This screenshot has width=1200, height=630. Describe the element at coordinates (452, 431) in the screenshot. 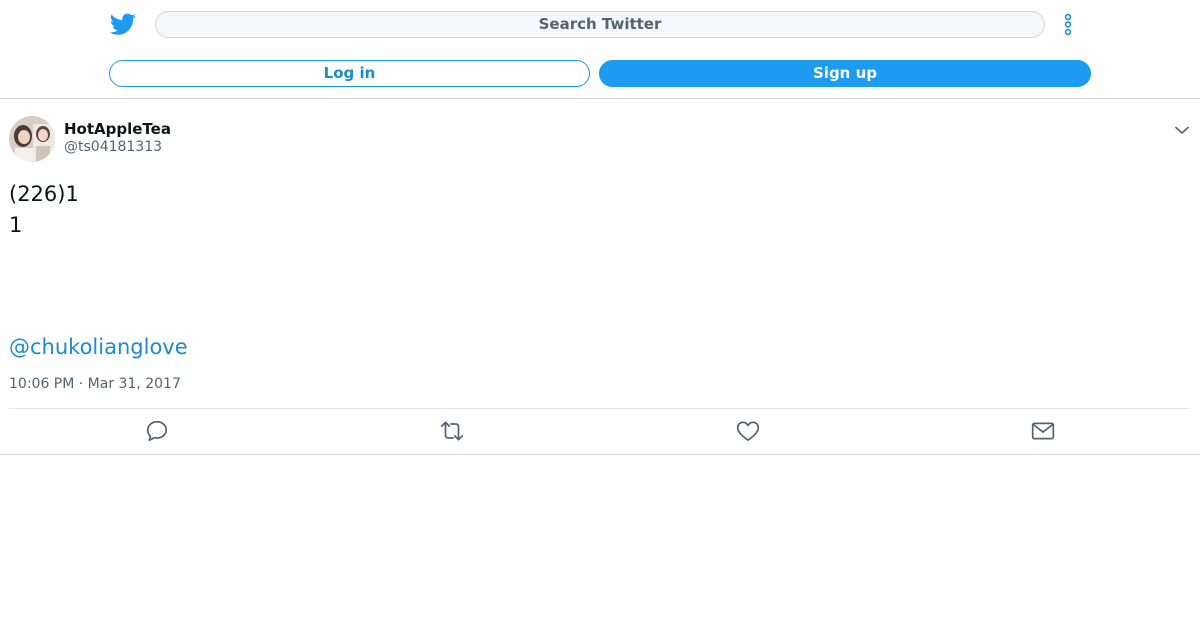

I see `retweet-icon` at that location.